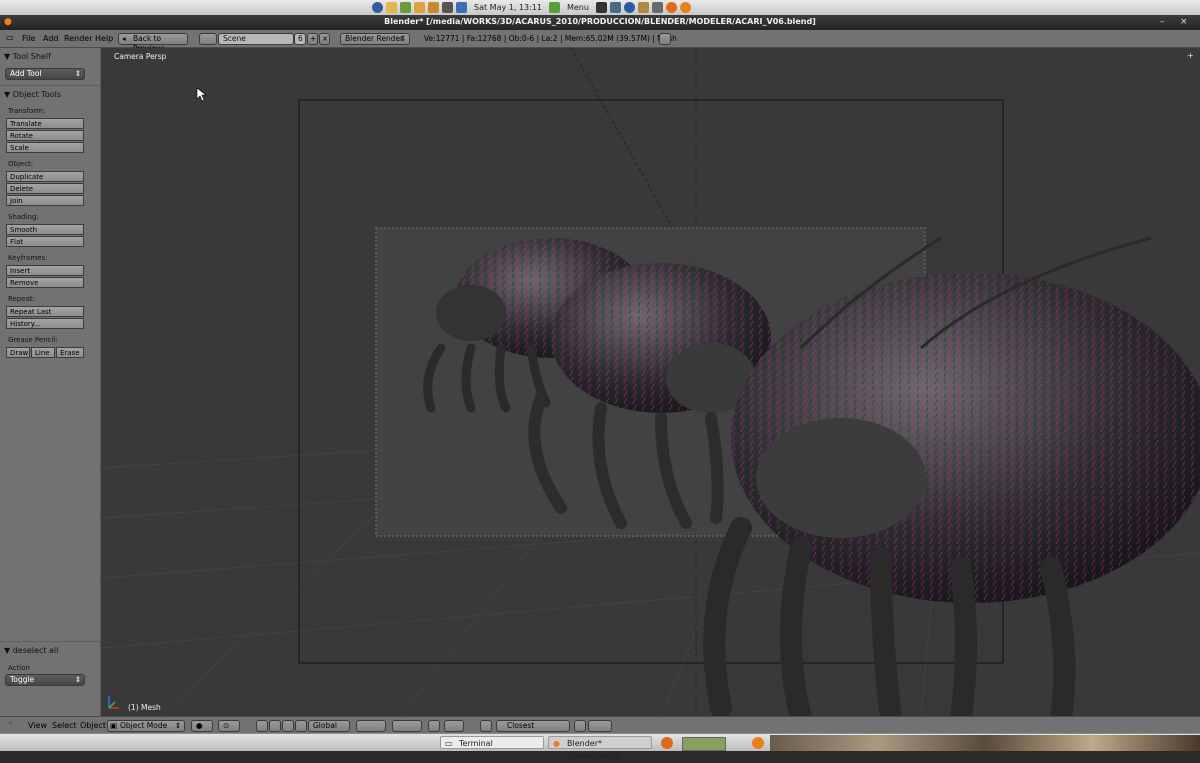  What do you see at coordinates (643, 7) in the screenshot?
I see `folder-icon` at bounding box center [643, 7].